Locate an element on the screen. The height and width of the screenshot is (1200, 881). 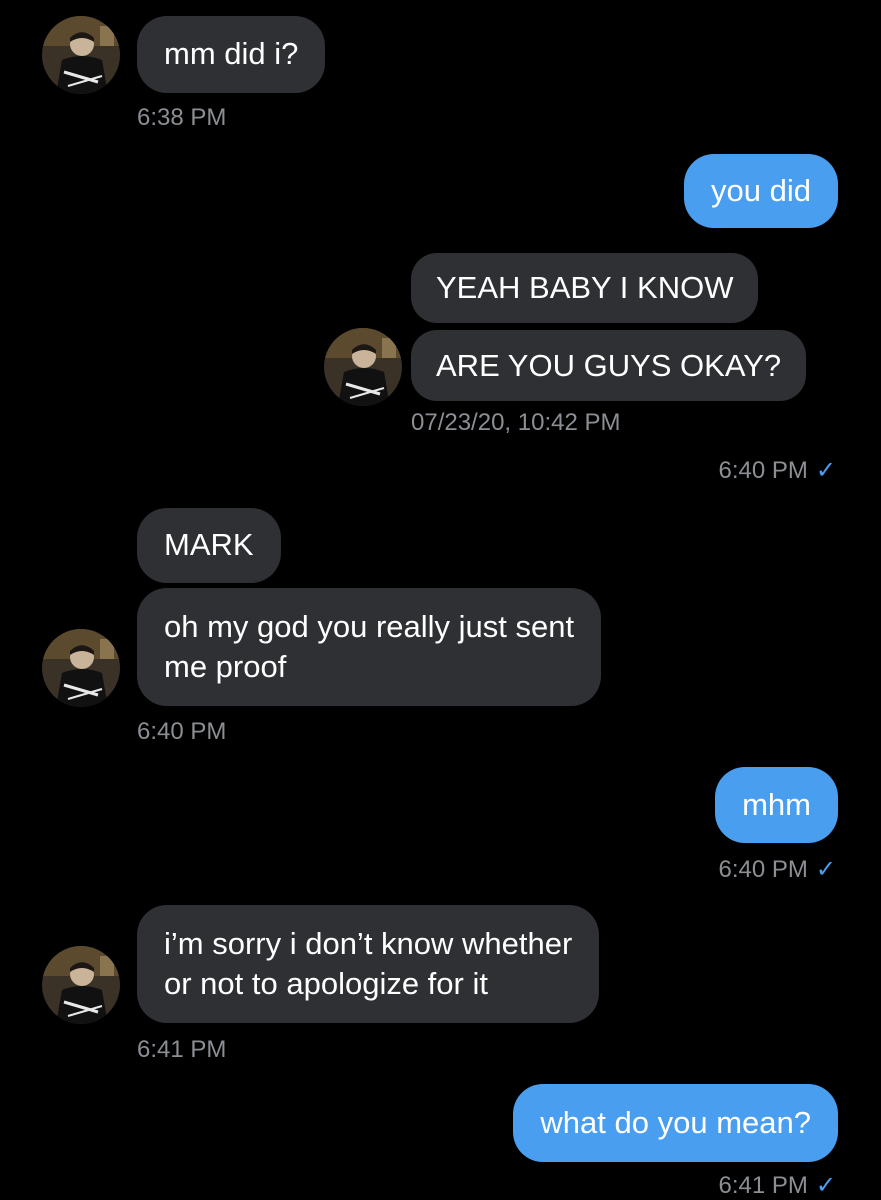
message-text: mhm is located at coordinates (776, 804).